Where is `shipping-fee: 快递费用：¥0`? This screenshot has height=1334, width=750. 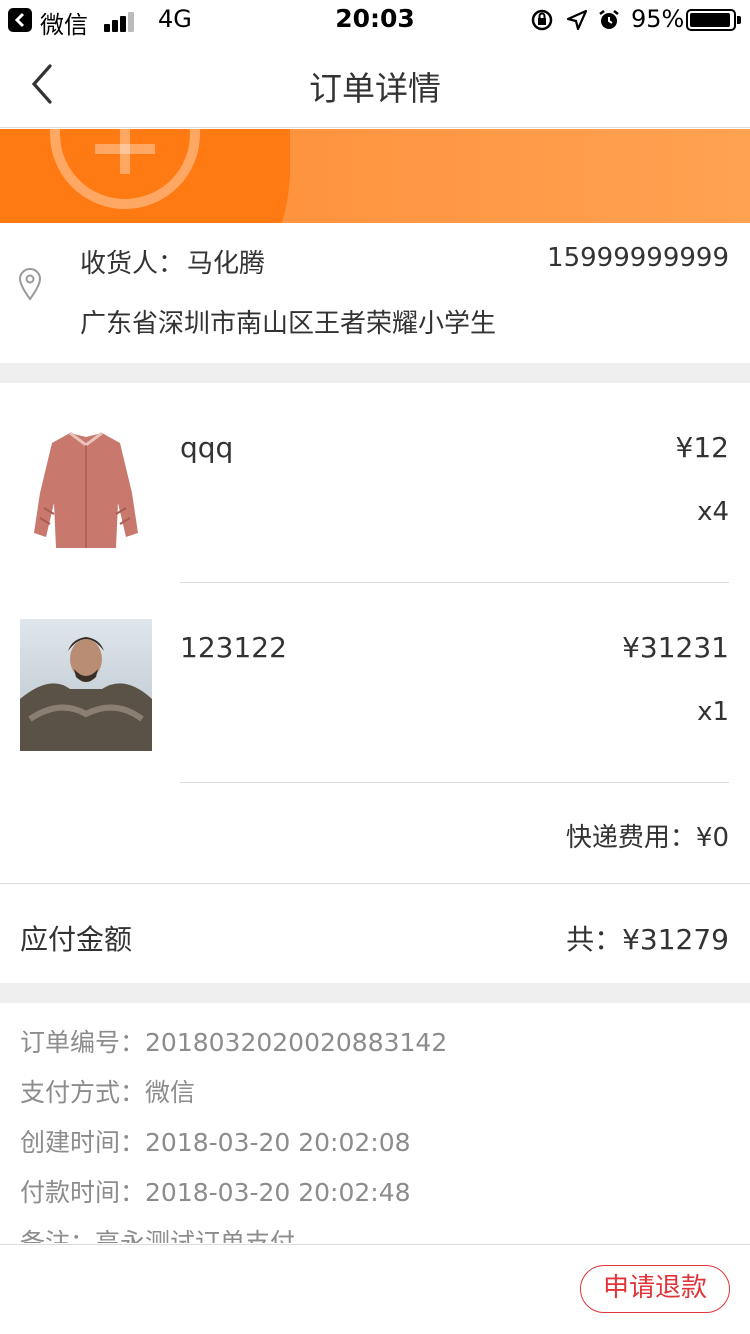 shipping-fee: 快递费用：¥0 is located at coordinates (647, 838).